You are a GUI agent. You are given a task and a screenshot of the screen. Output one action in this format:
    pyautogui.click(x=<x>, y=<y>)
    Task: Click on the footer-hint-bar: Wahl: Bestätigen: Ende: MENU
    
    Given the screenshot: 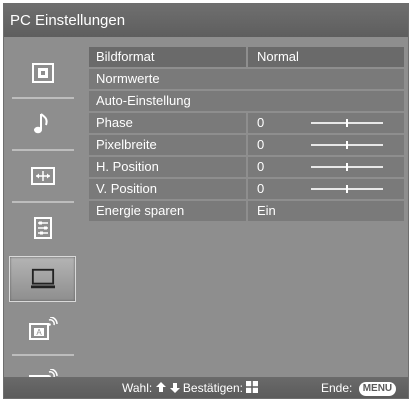 What is the action you would take?
    pyautogui.click(x=206, y=387)
    